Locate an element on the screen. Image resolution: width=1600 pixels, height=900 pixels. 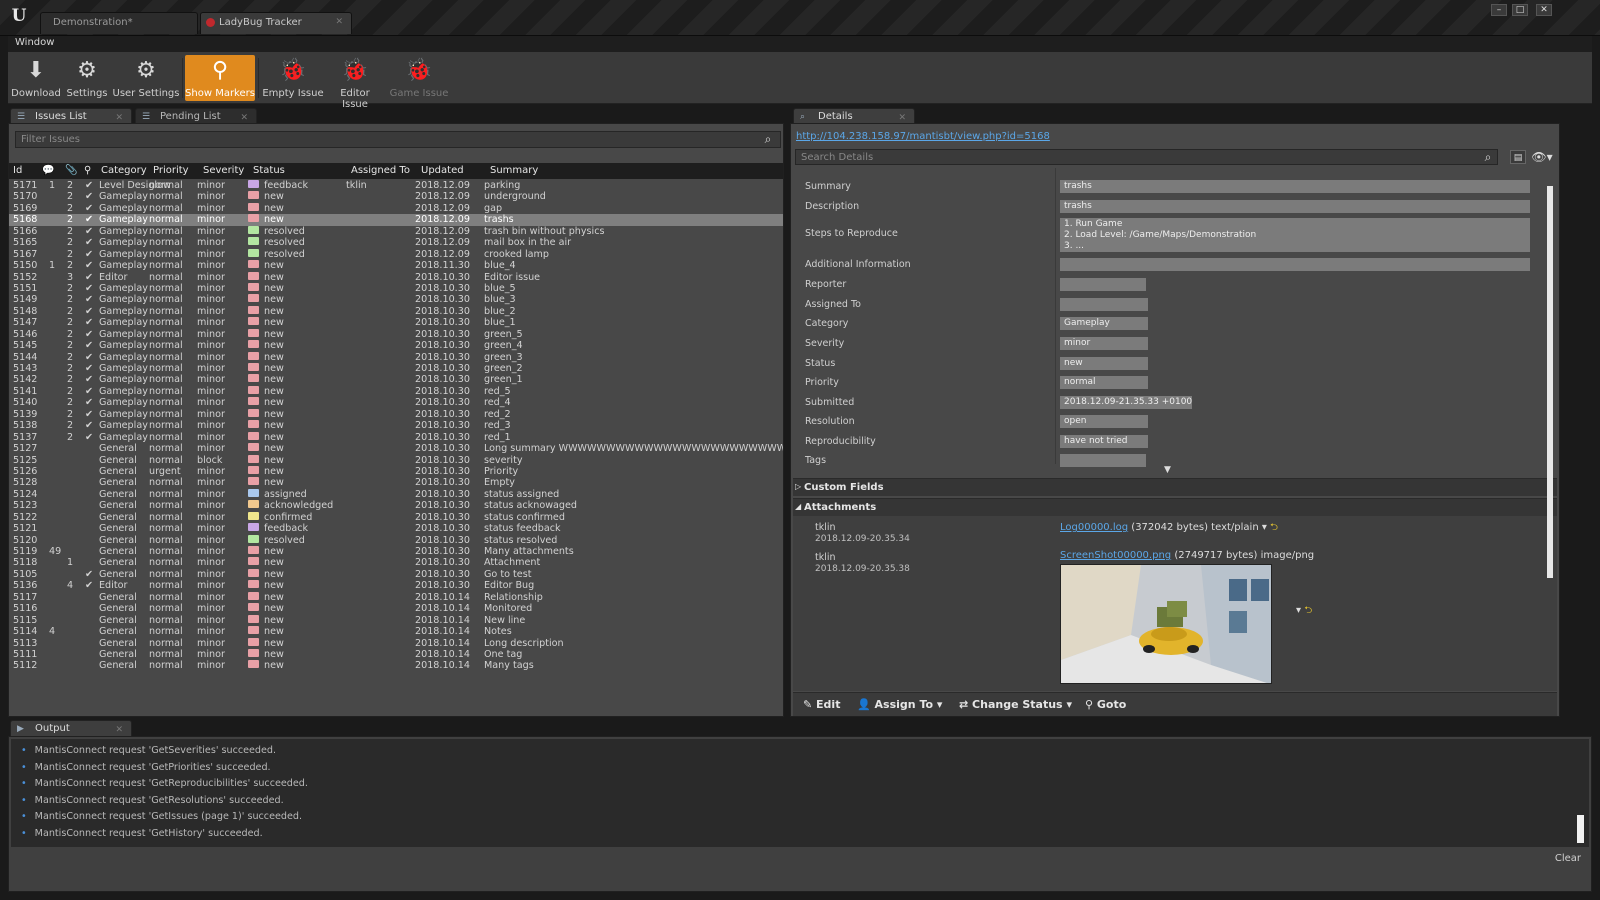
goto-button: ⚲ Goto is located at coordinates (1105, 704).